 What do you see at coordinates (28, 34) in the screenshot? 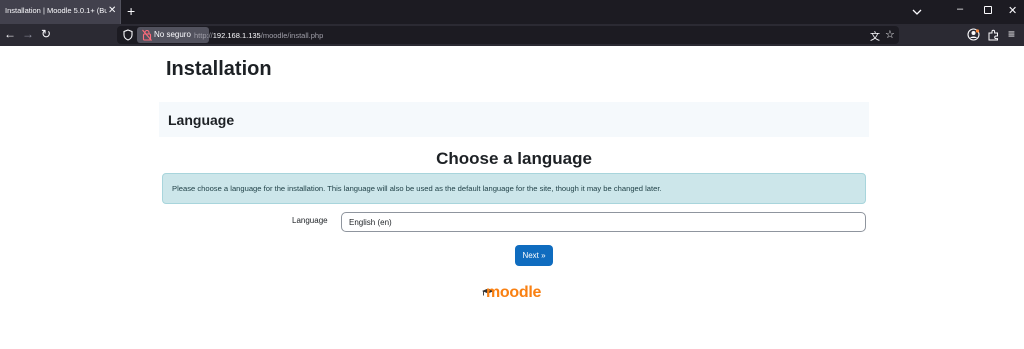
I see `forward-icon: →` at bounding box center [28, 34].